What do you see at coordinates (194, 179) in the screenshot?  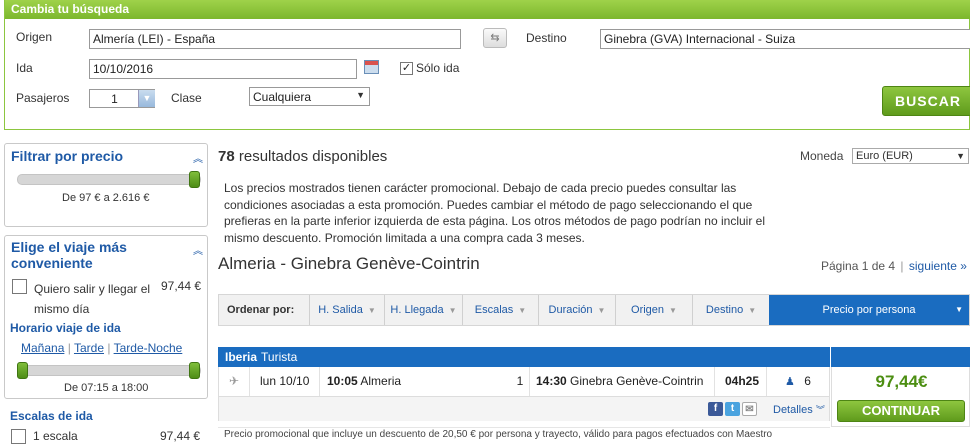 I see `price-slider-max-handle` at bounding box center [194, 179].